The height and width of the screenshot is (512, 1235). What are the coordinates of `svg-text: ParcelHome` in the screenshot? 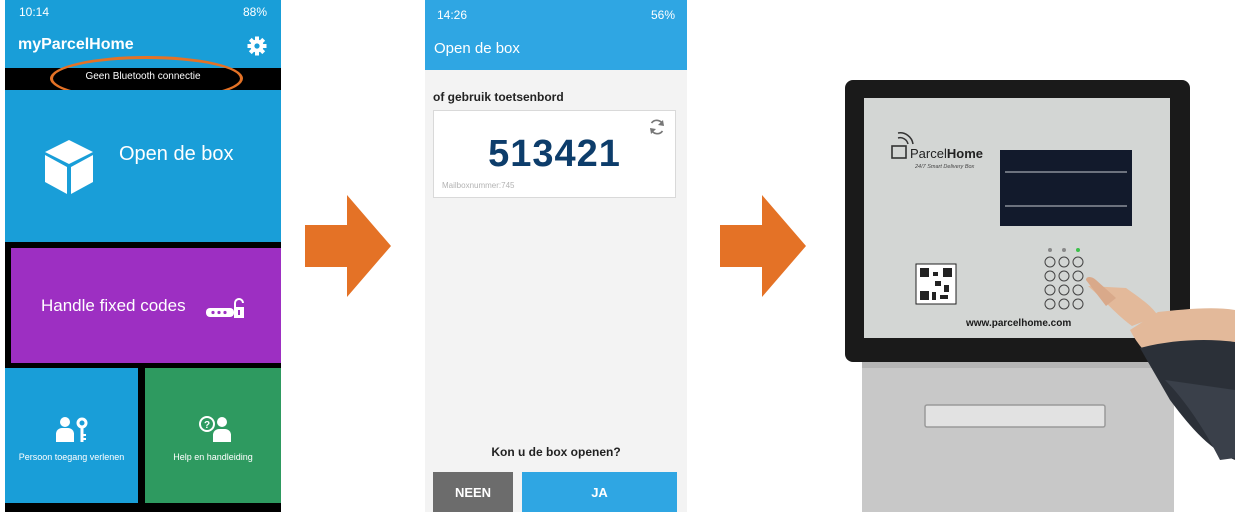 It's located at (946, 153).